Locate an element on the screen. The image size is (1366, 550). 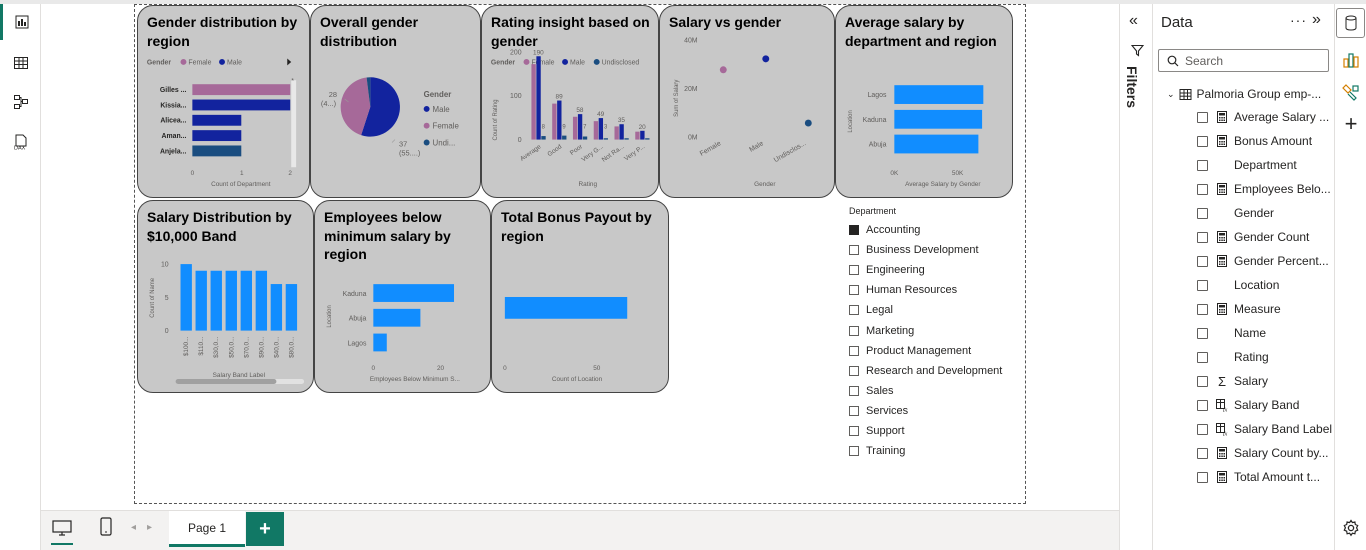
add-page-button: + is located at coordinates (265, 529).